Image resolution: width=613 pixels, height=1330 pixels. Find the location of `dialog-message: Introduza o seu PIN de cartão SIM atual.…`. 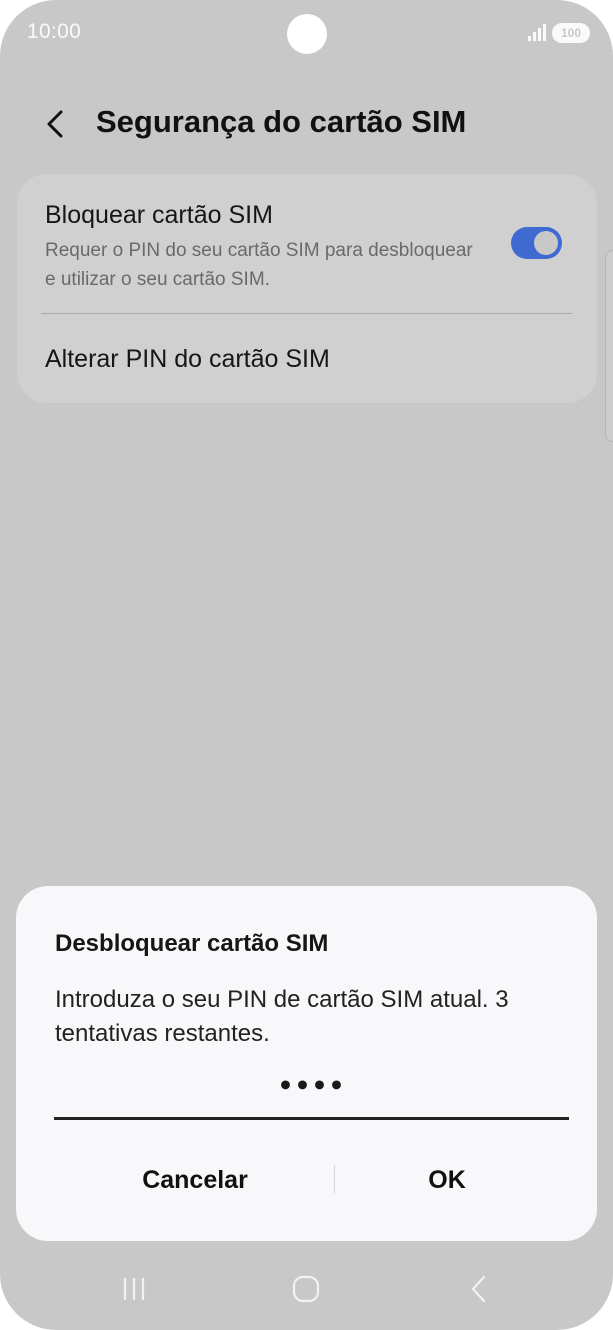

dialog-message: Introduza o seu PIN de cartão SIM atual.… is located at coordinates (282, 1016).